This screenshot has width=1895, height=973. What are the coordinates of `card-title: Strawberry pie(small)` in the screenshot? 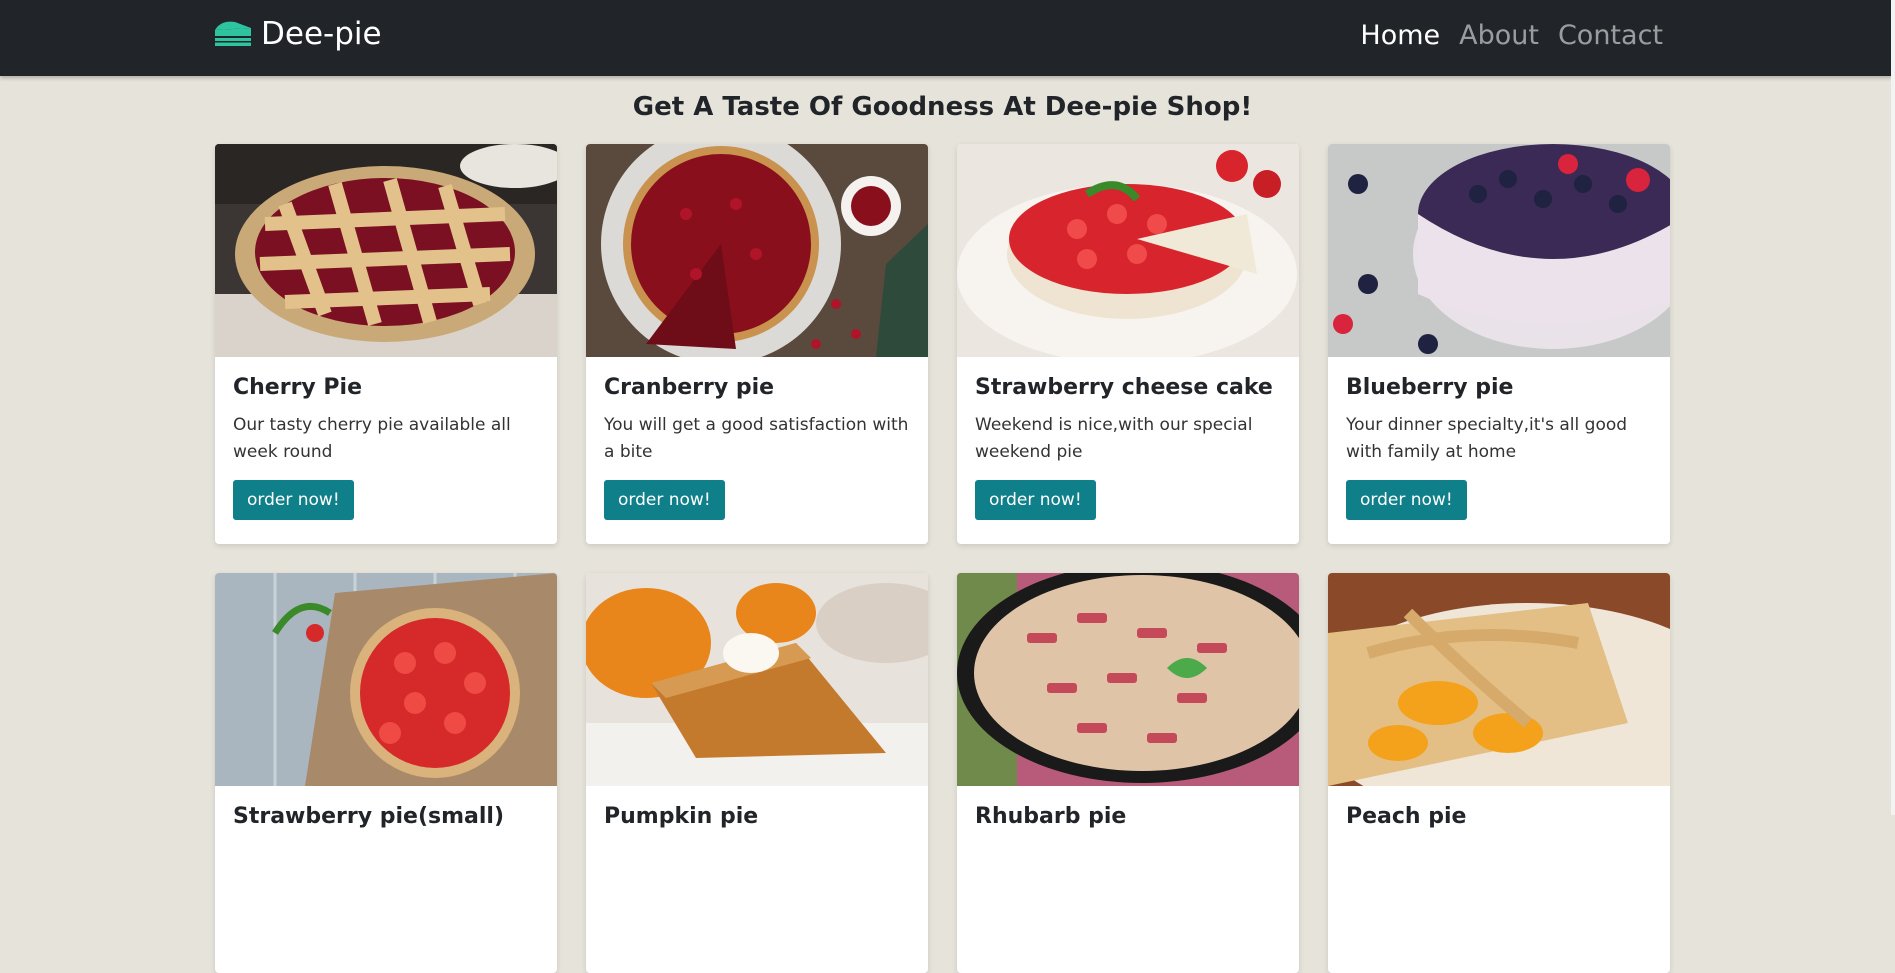 It's located at (369, 816).